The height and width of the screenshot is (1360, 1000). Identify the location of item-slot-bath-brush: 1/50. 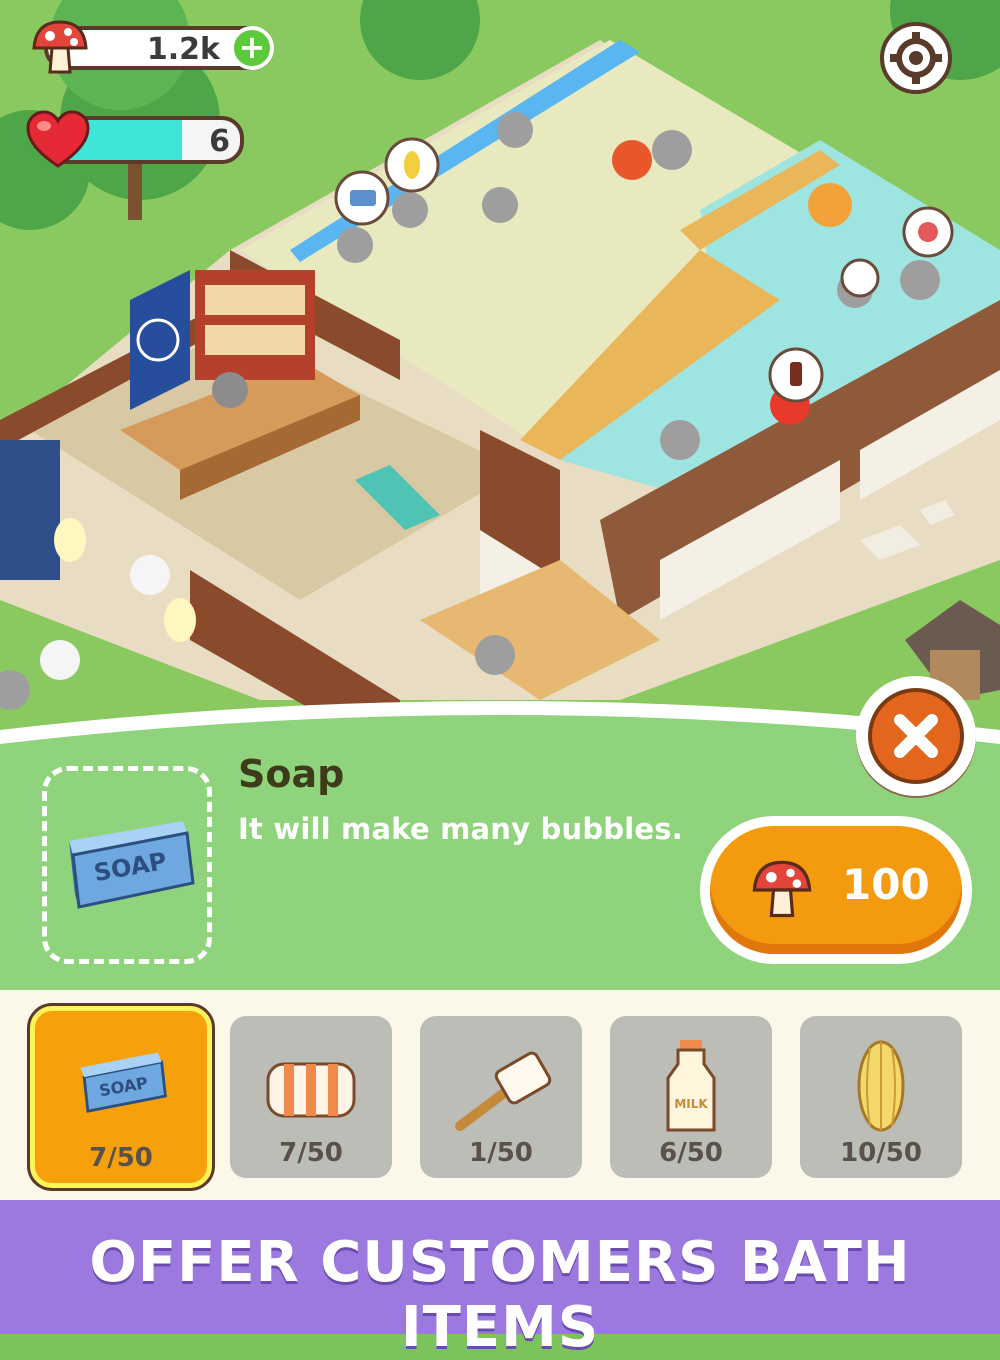
(501, 1097).